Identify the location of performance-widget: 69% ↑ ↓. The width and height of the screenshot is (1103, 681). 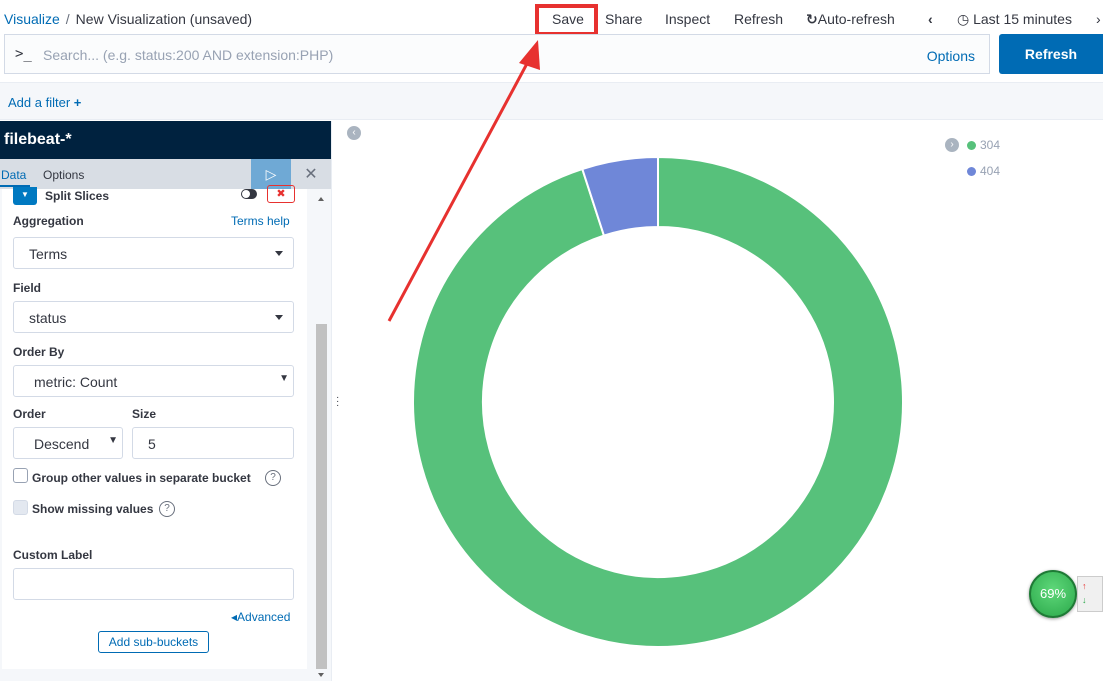
(1066, 594).